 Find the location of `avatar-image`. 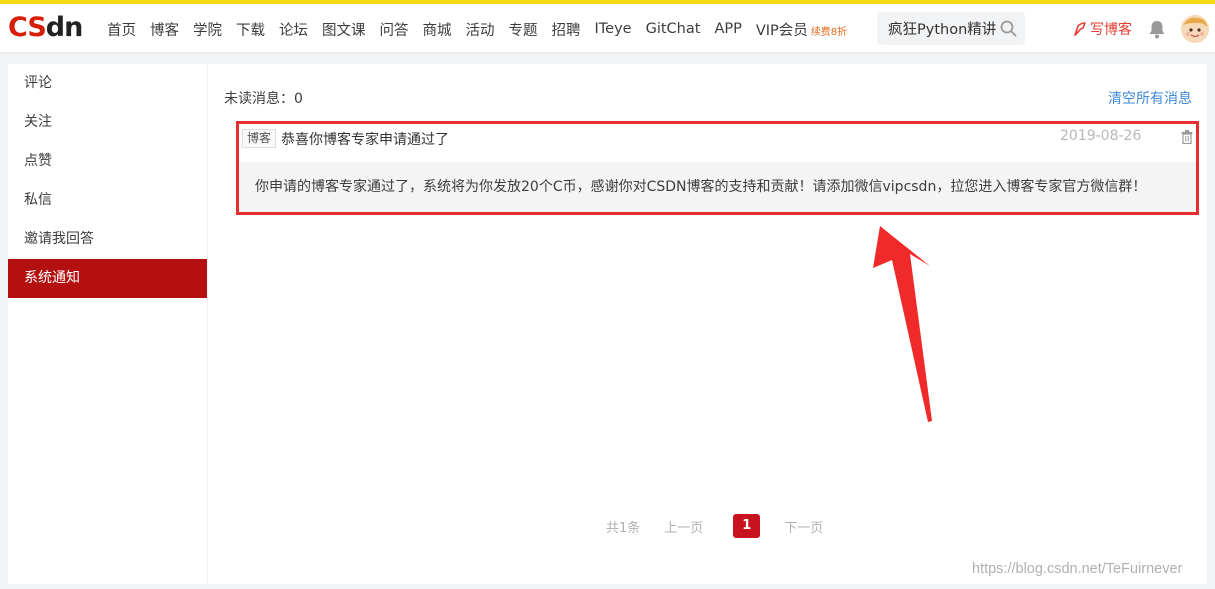

avatar-image is located at coordinates (1195, 29).